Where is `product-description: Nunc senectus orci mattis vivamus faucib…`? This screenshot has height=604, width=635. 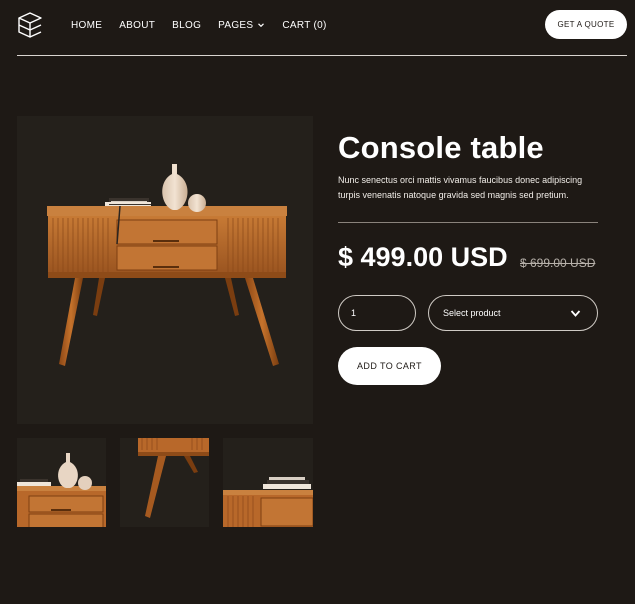
product-description: Nunc senectus orci mattis vivamus faucib… is located at coordinates (460, 187).